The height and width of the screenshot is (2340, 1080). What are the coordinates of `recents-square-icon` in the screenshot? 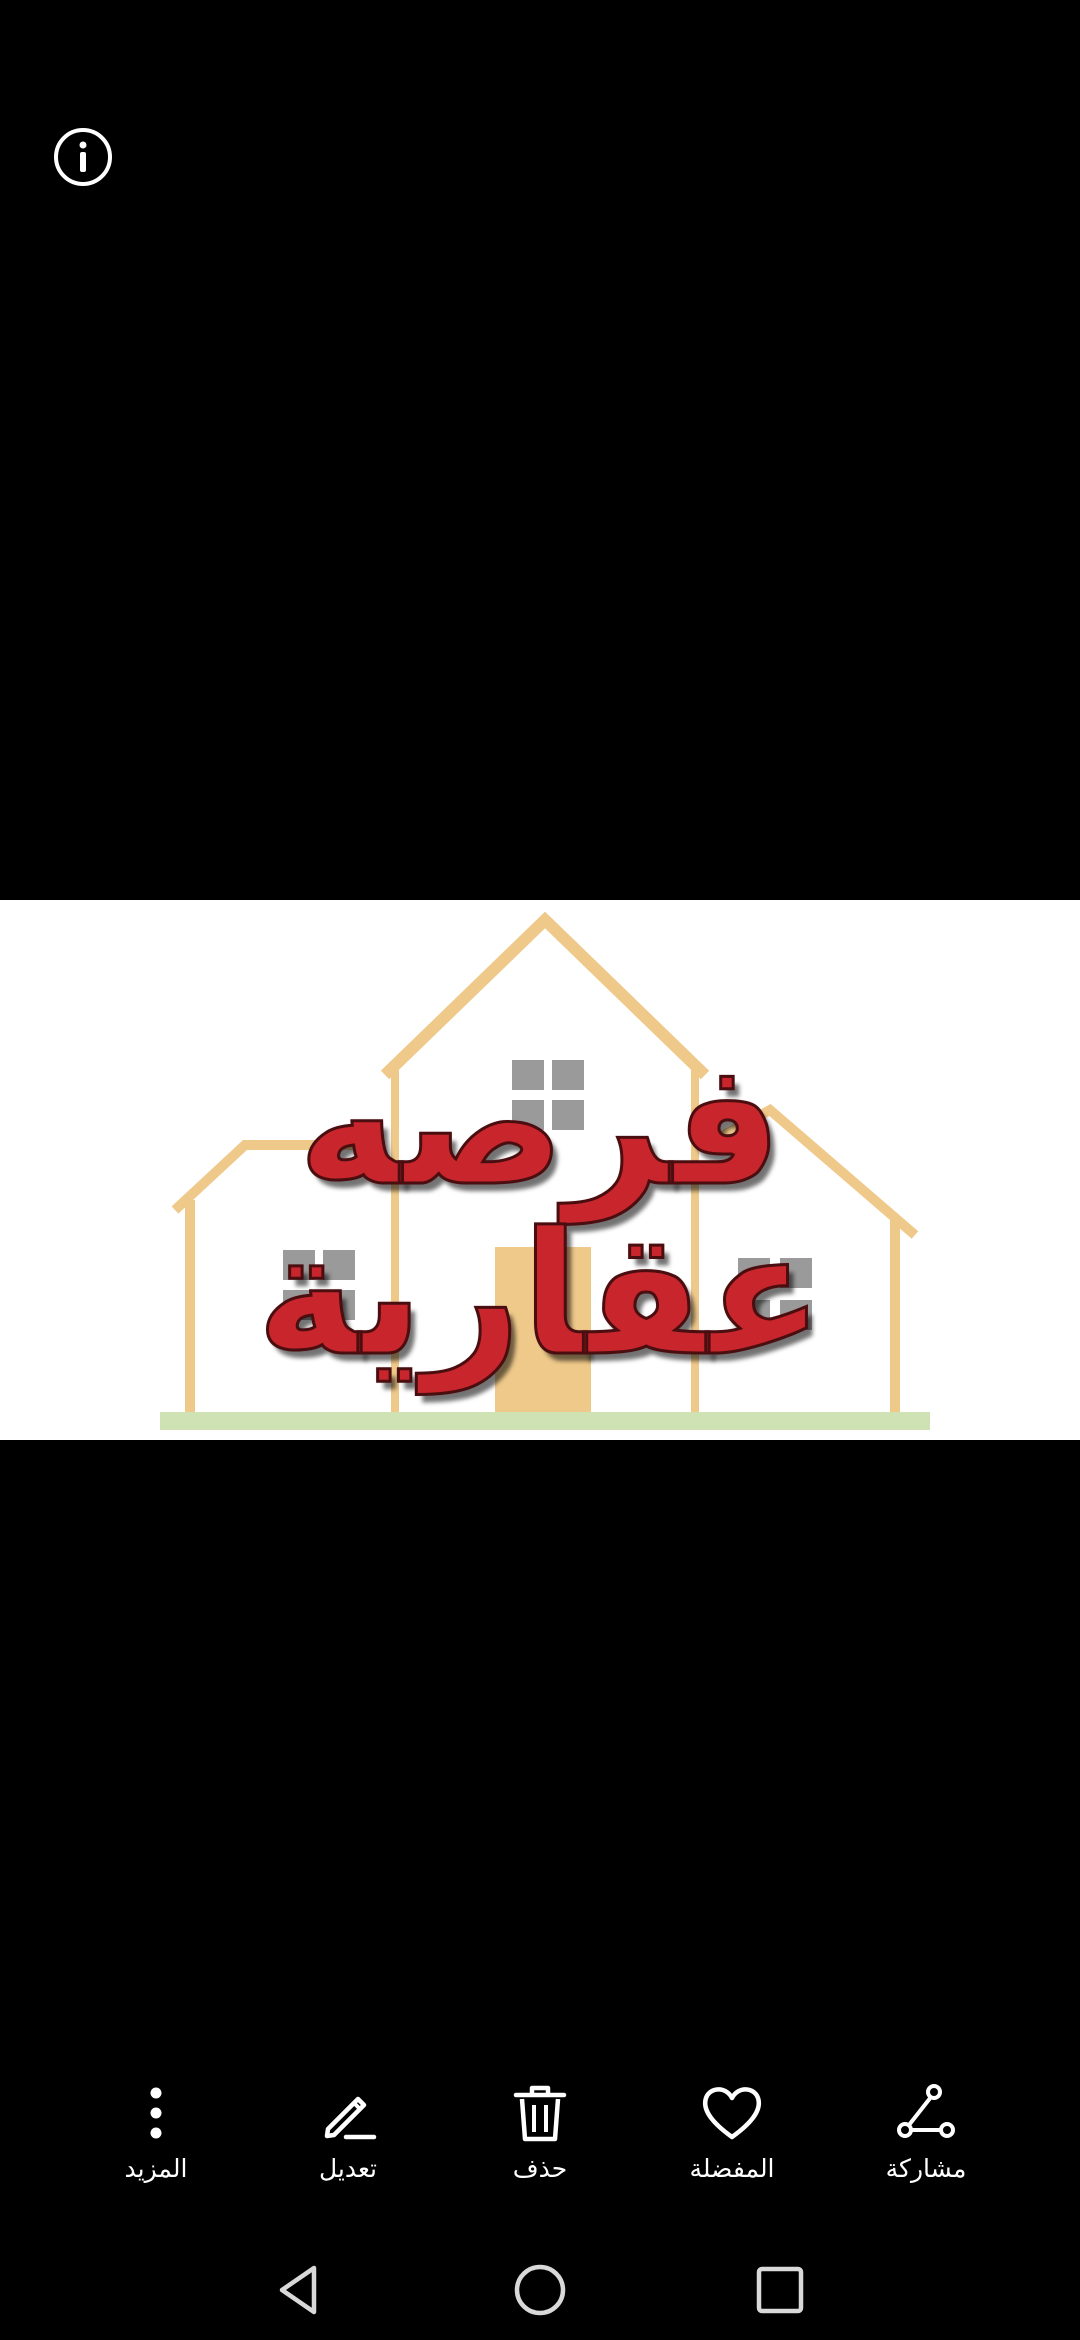 It's located at (780, 2290).